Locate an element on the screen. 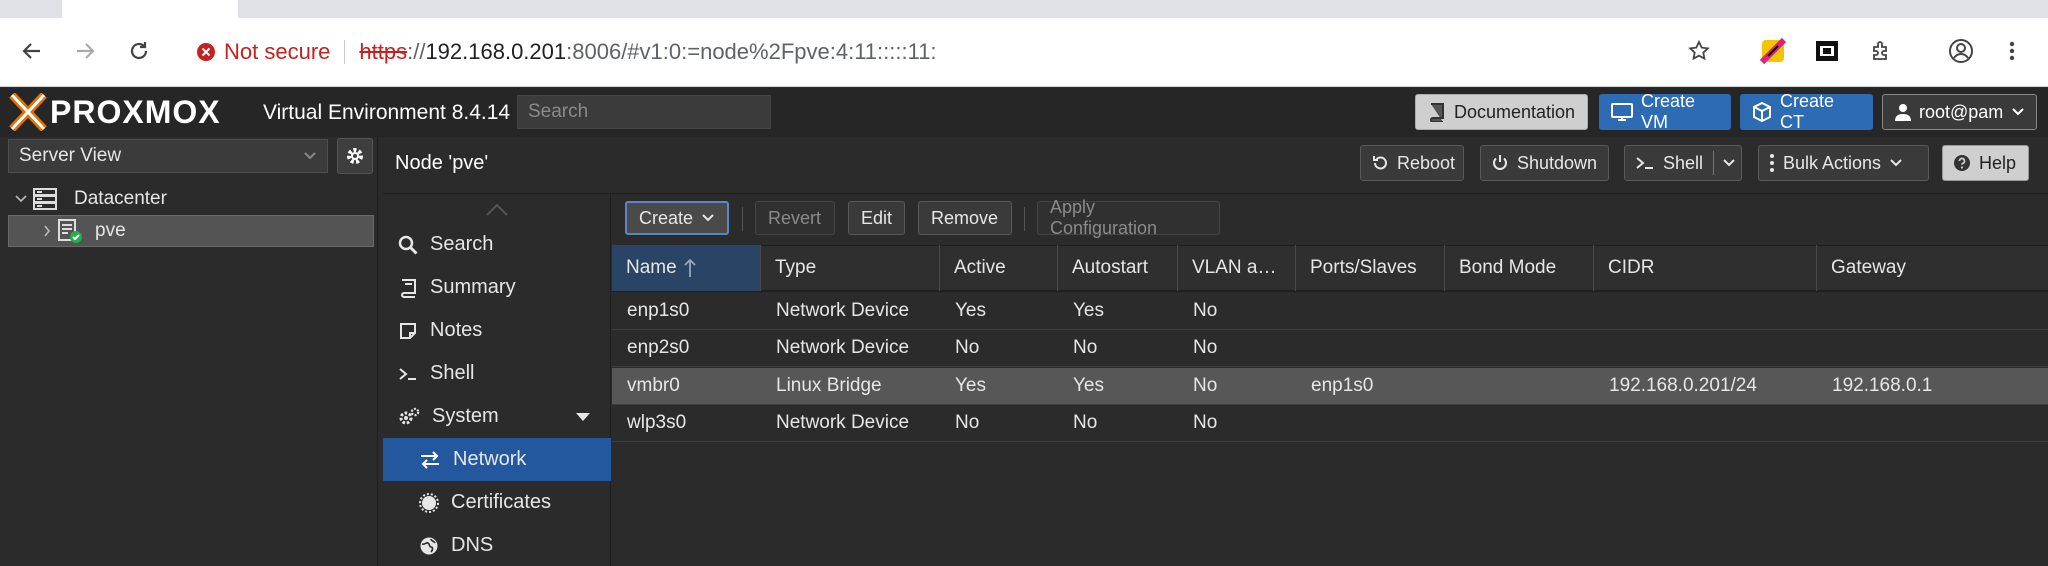  column-label-gateway: Gateway is located at coordinates (1868, 267).